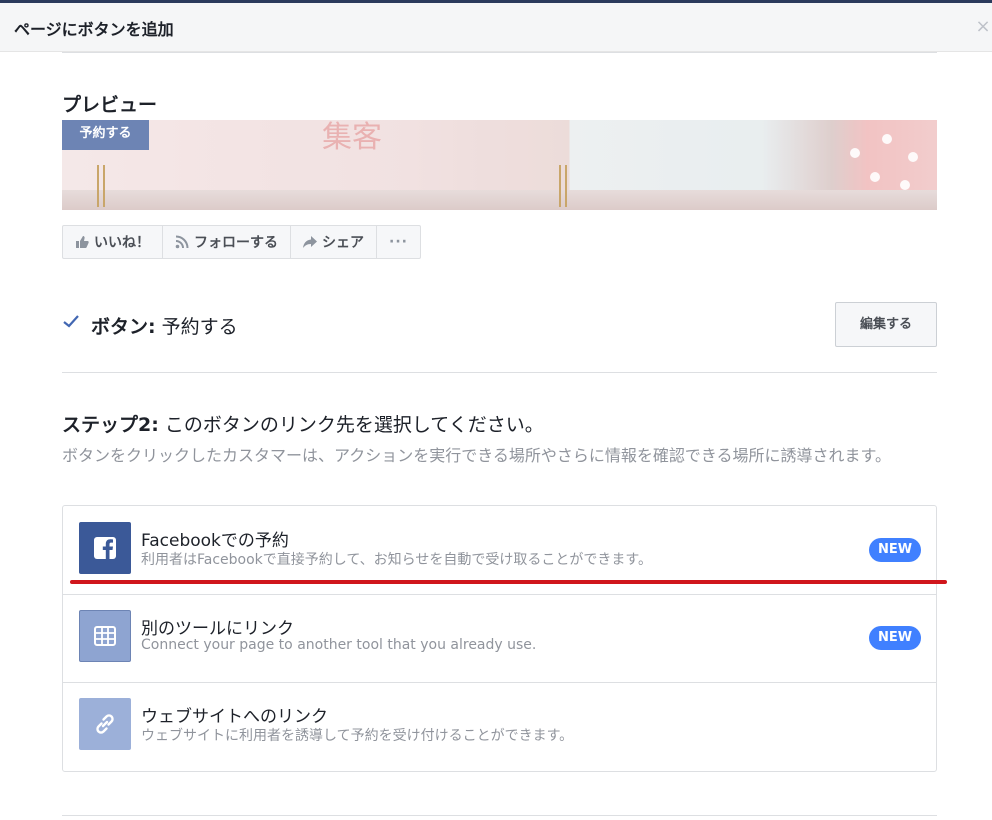 This screenshot has height=820, width=992. Describe the element at coordinates (105, 548) in the screenshot. I see `facebook-icon` at that location.